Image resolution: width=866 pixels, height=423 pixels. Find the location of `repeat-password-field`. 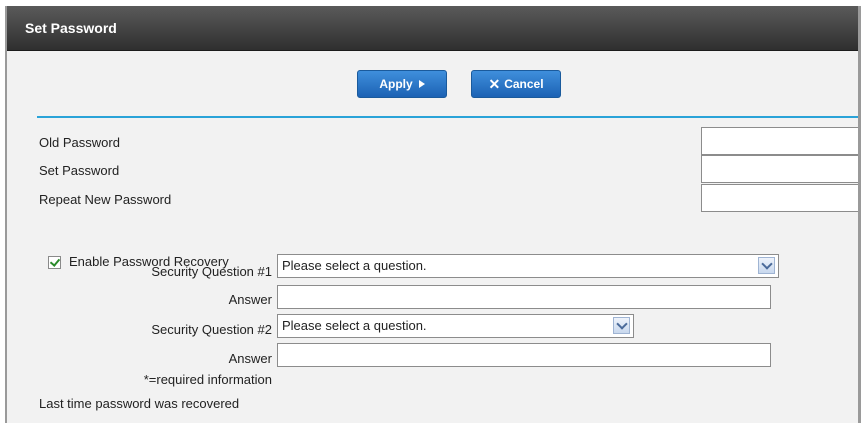

repeat-password-field is located at coordinates (779, 198).